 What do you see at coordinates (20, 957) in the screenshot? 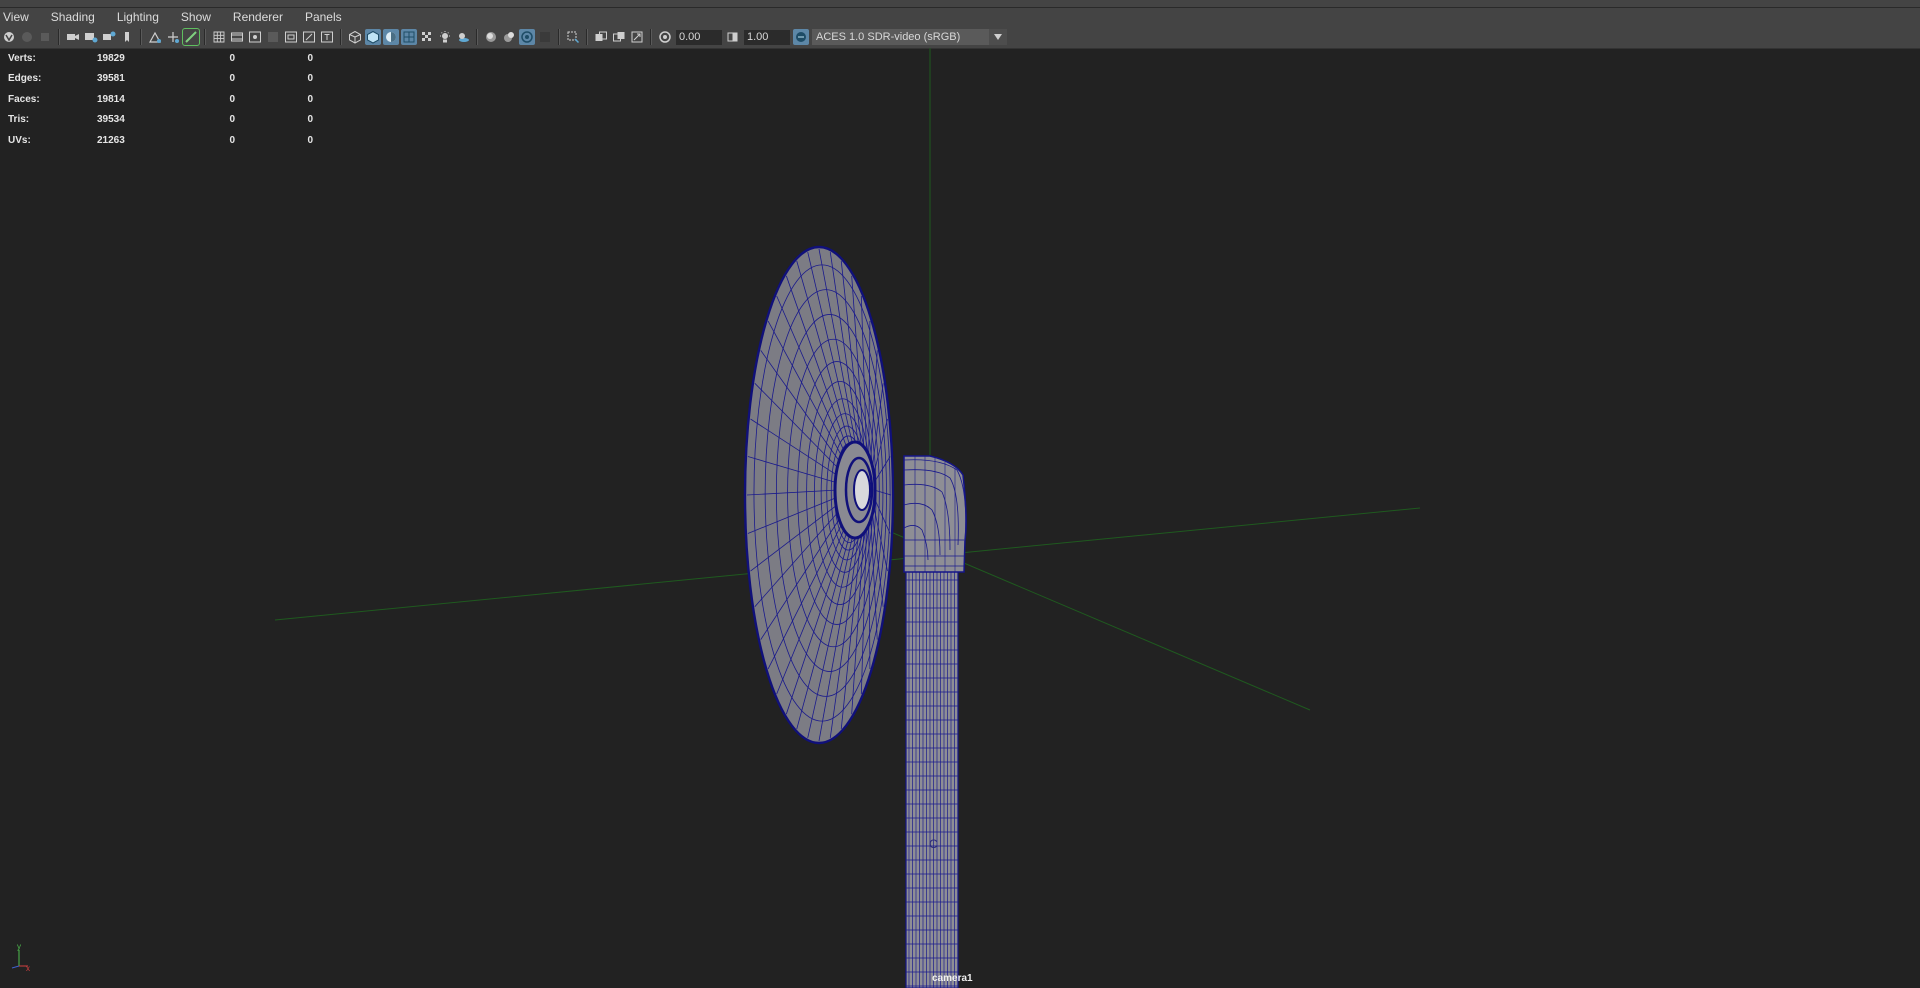
I see `view-axis-indicator: y x` at bounding box center [20, 957].